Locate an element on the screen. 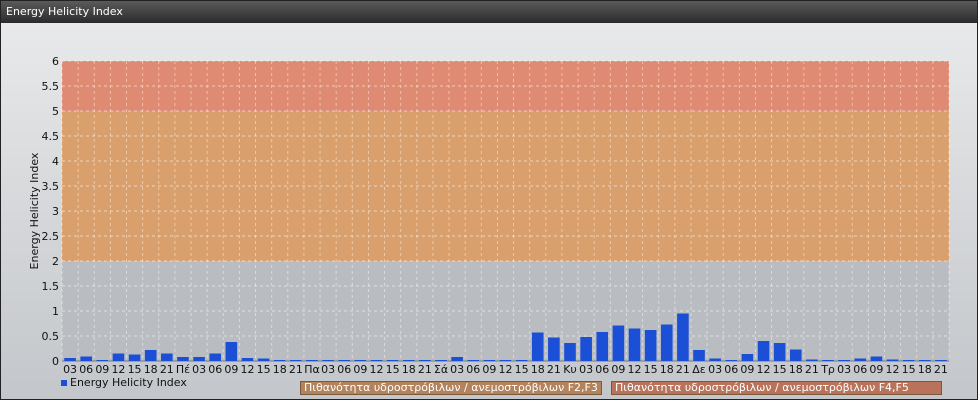 The width and height of the screenshot is (978, 400). y-tick-label-0: 0 is located at coordinates (55, 361).